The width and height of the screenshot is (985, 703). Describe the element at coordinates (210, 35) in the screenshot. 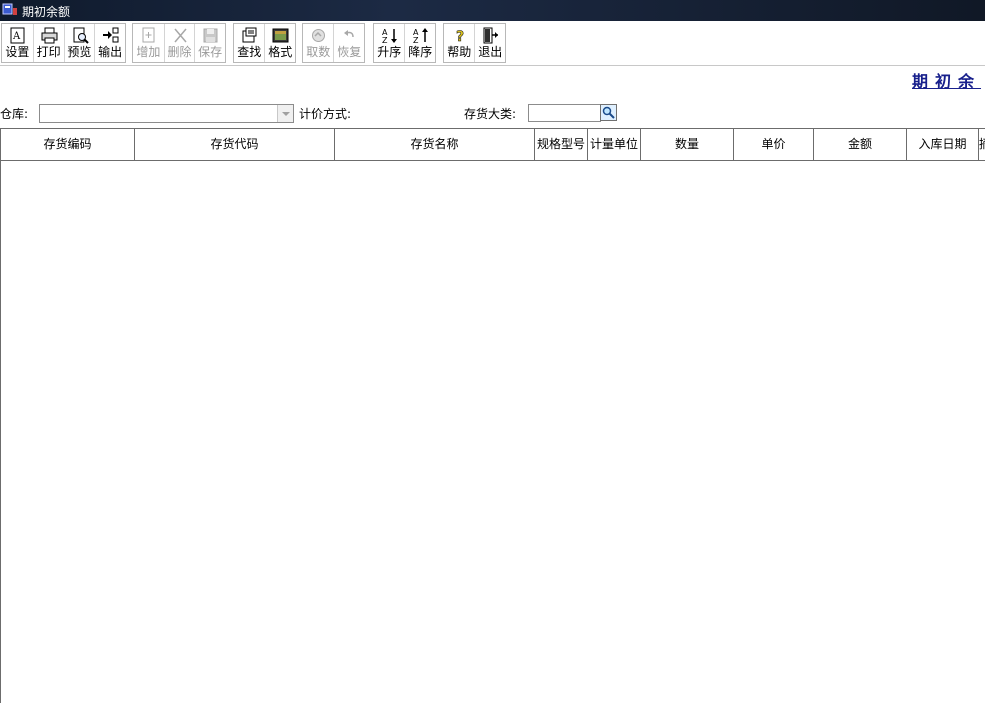

I see `save-icon` at that location.